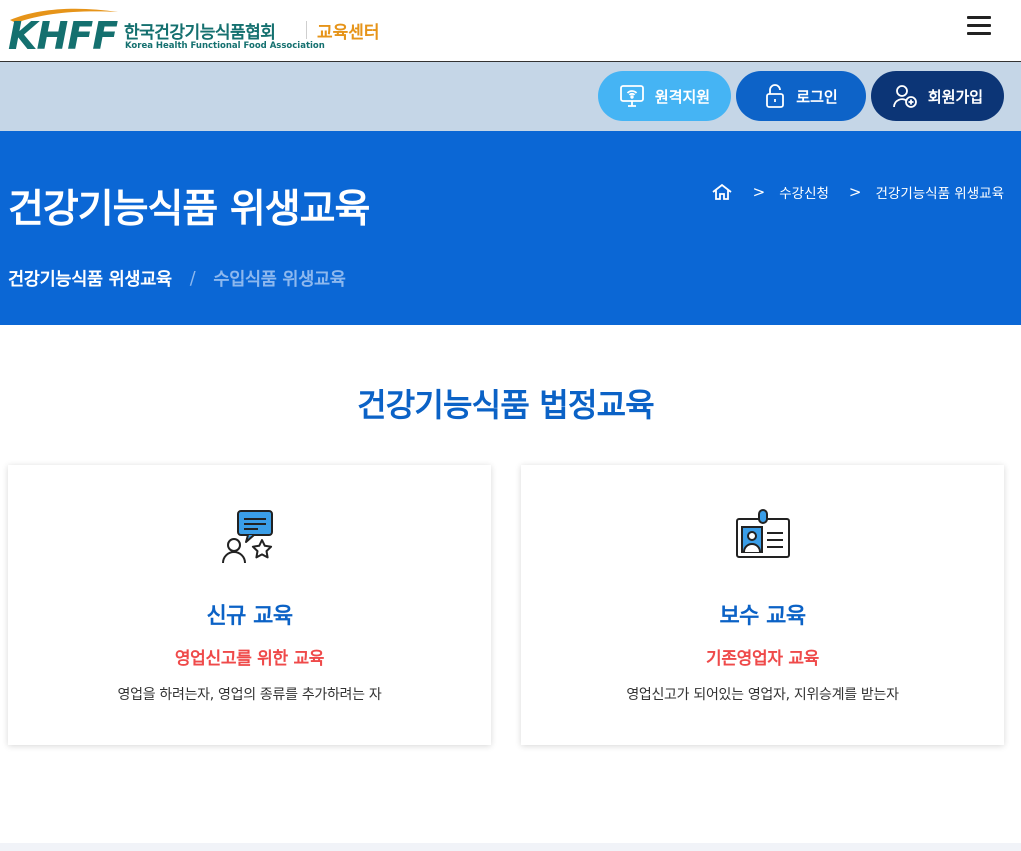  What do you see at coordinates (200, 33) in the screenshot?
I see `logo-name-ko: 한국건강기능식품협회` at bounding box center [200, 33].